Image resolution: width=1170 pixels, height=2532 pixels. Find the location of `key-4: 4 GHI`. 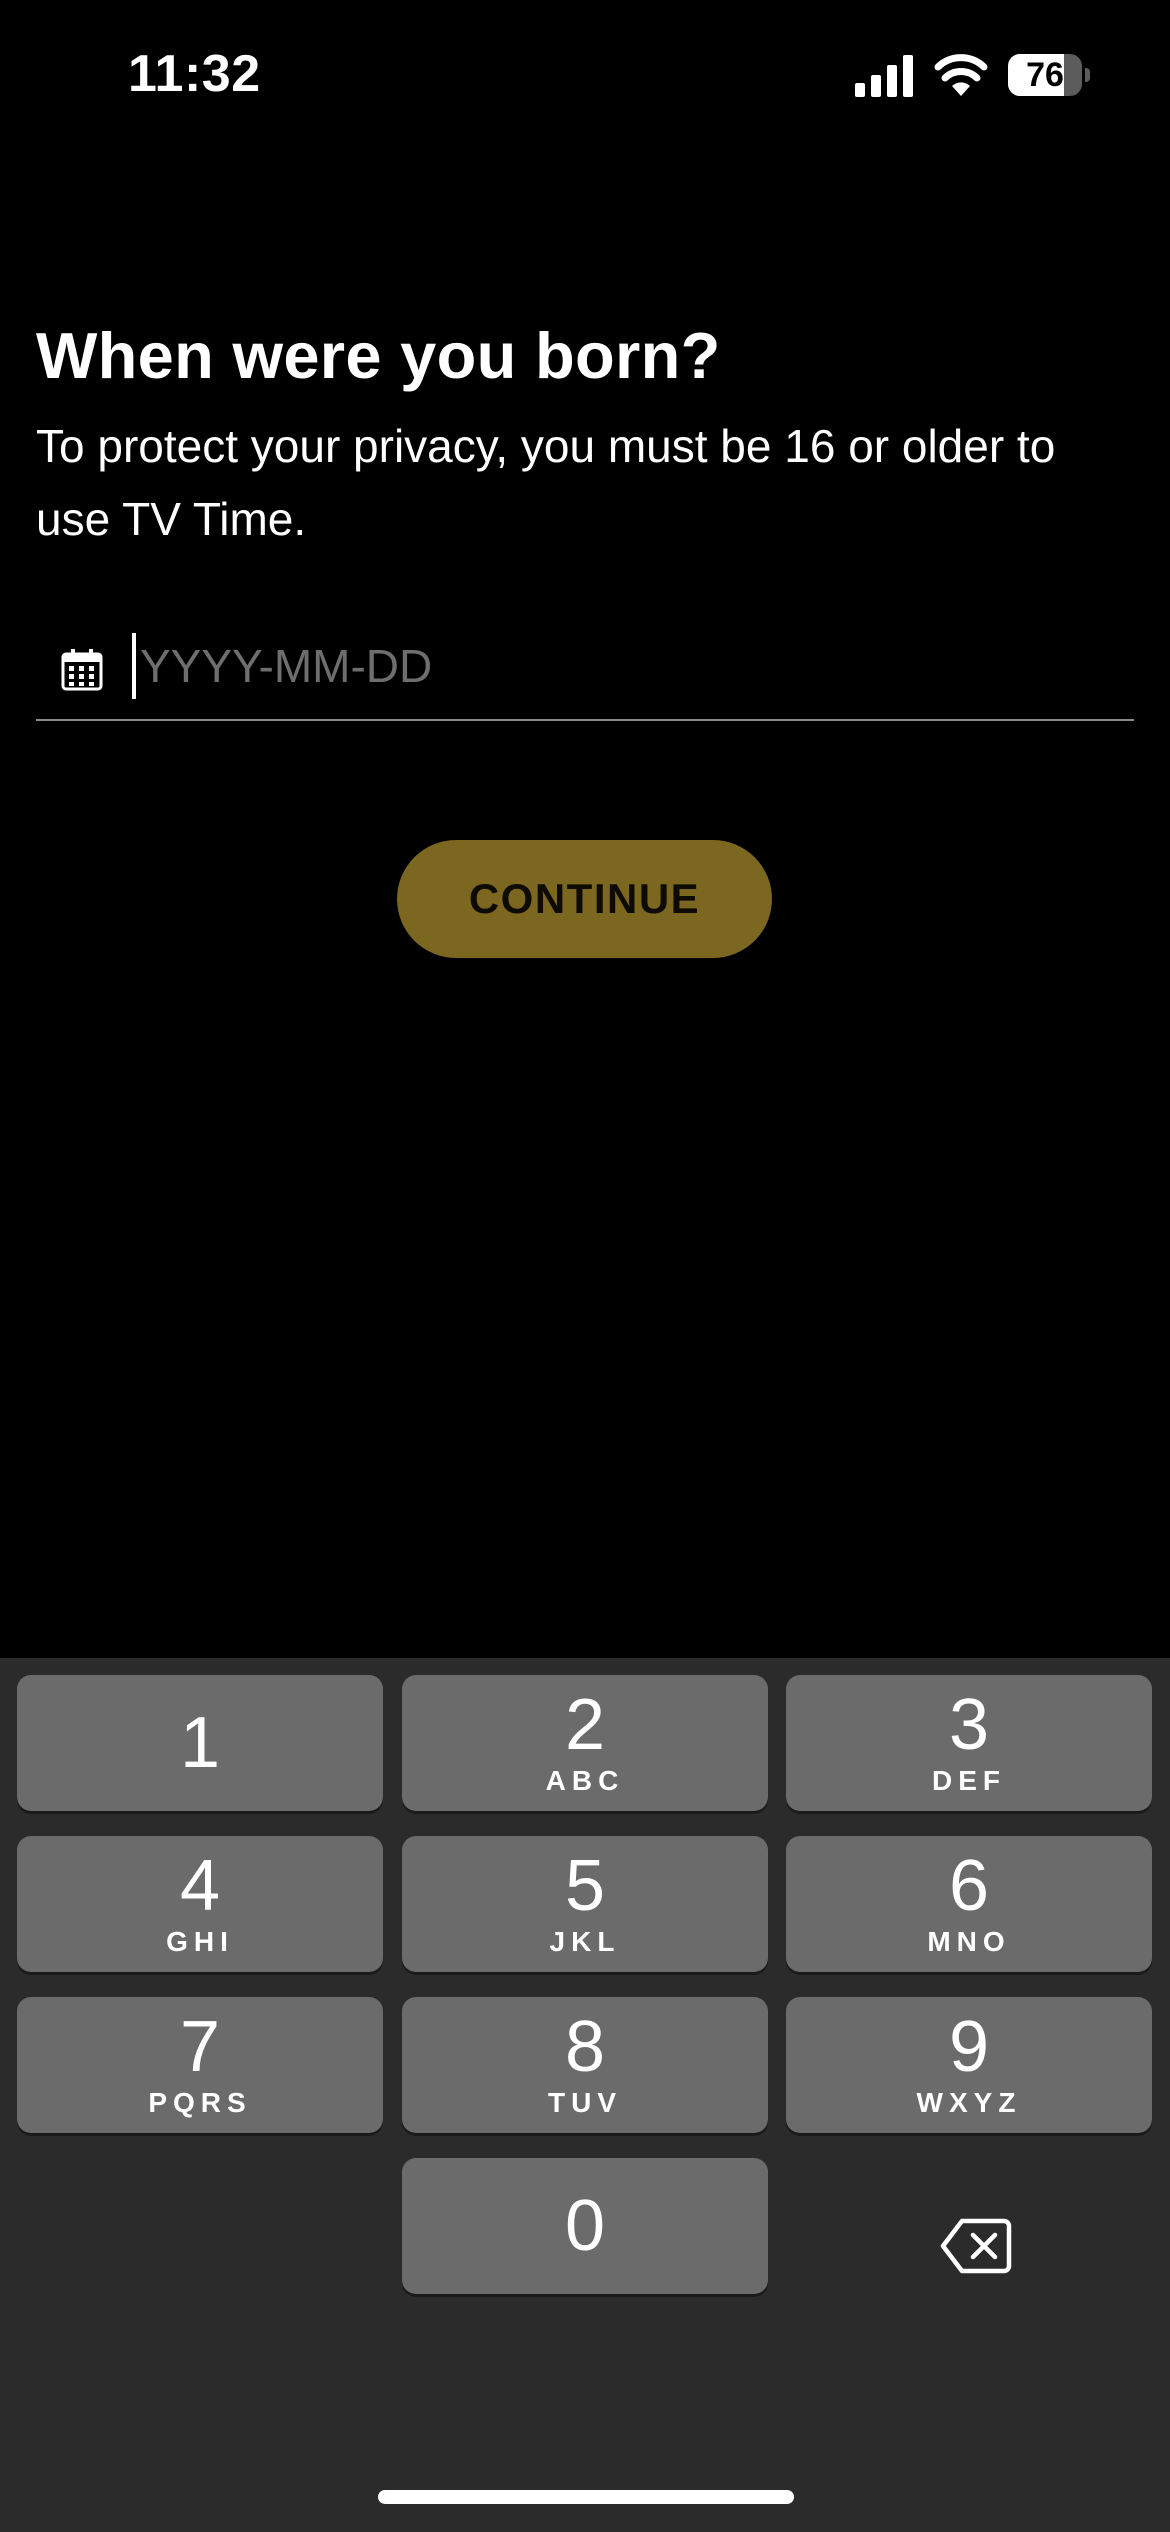

key-4: 4 GHI is located at coordinates (200, 1904).